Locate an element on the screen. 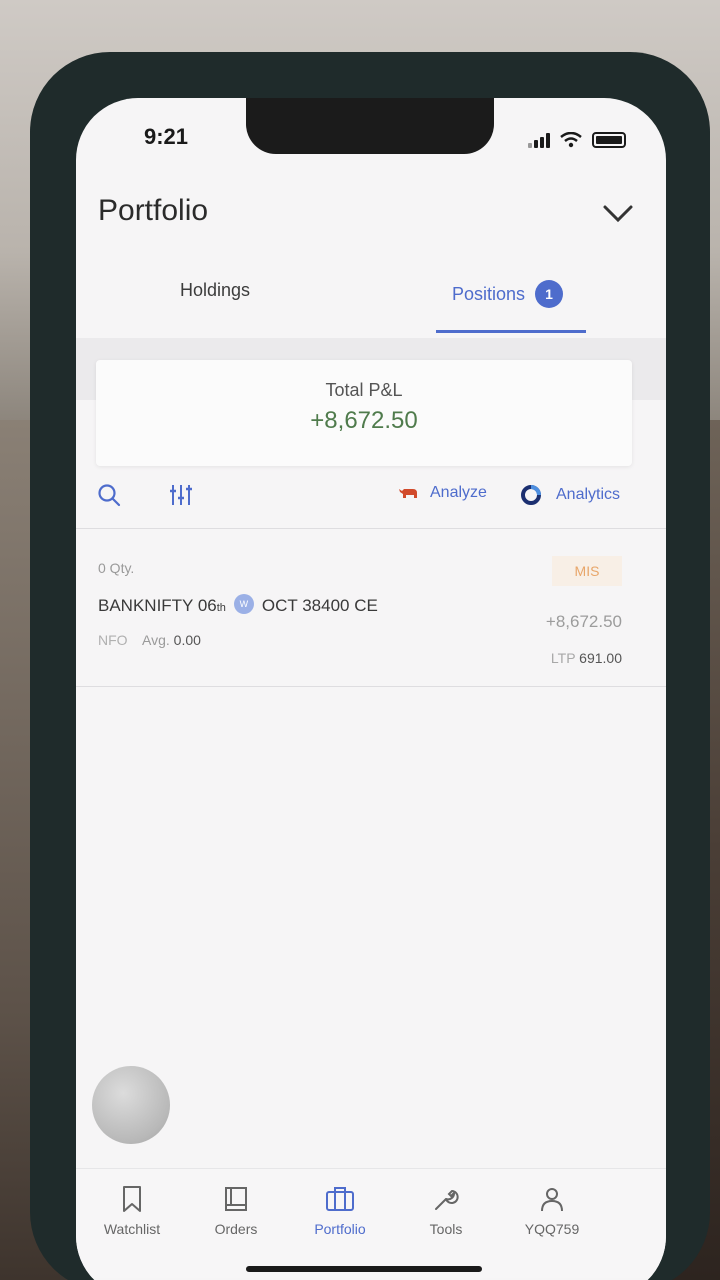 The height and width of the screenshot is (1280, 720). nav-portfolio: Portfolio is located at coordinates (340, 1211).